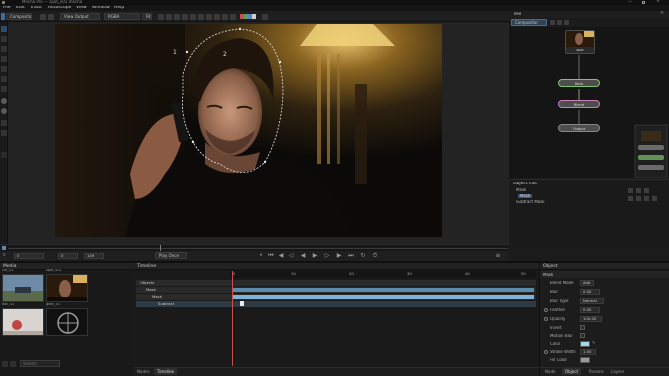 The height and width of the screenshot is (376, 669). I want to click on timeline-track-mask2: Mask, so click(336, 297).